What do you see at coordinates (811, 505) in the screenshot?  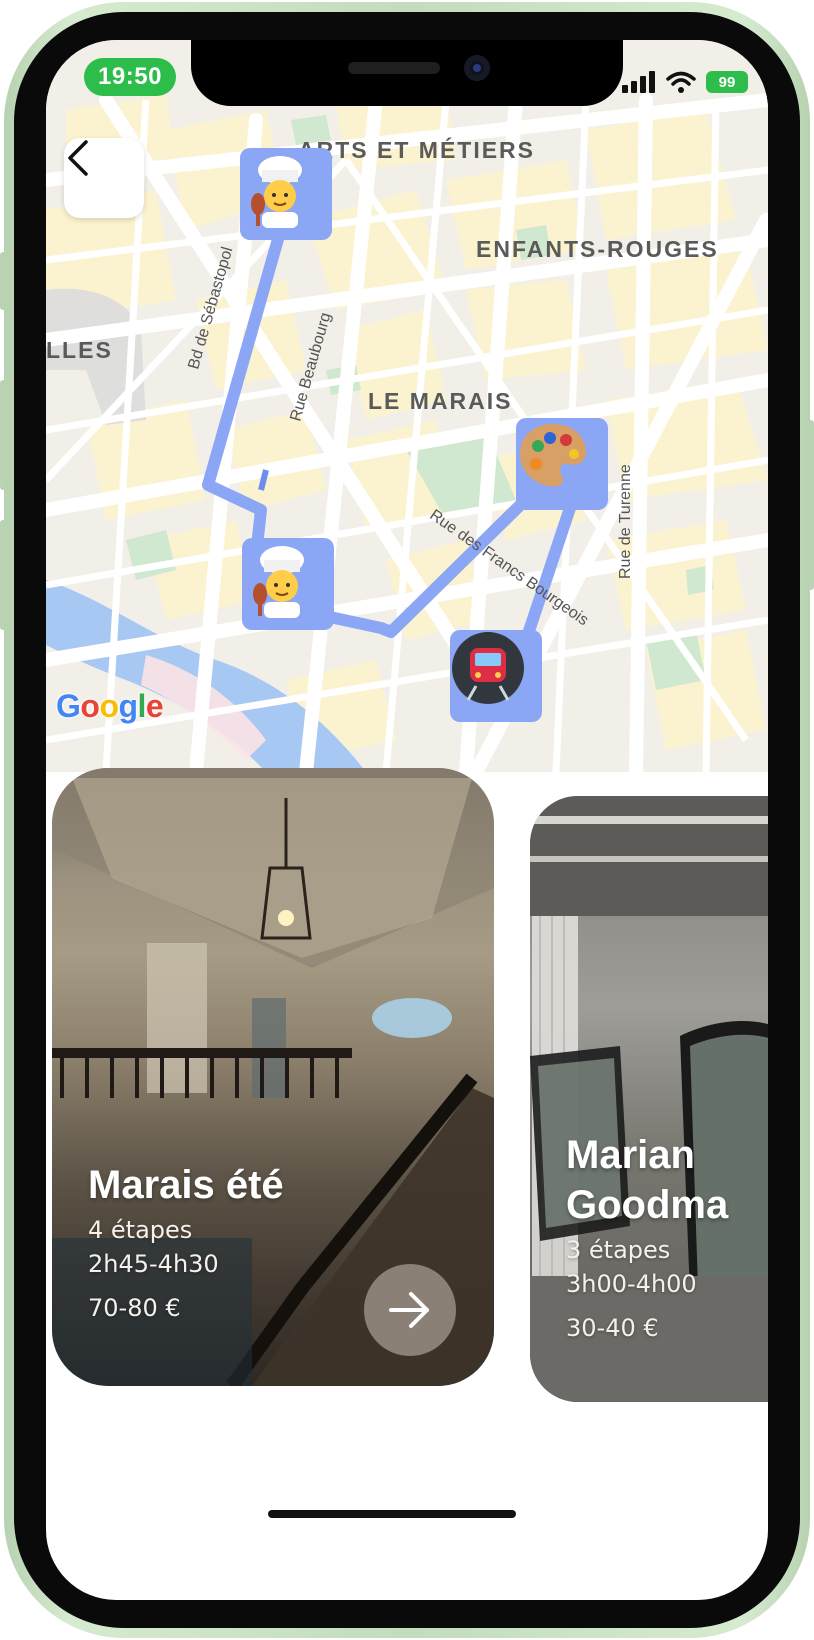 I see `power-button` at bounding box center [811, 505].